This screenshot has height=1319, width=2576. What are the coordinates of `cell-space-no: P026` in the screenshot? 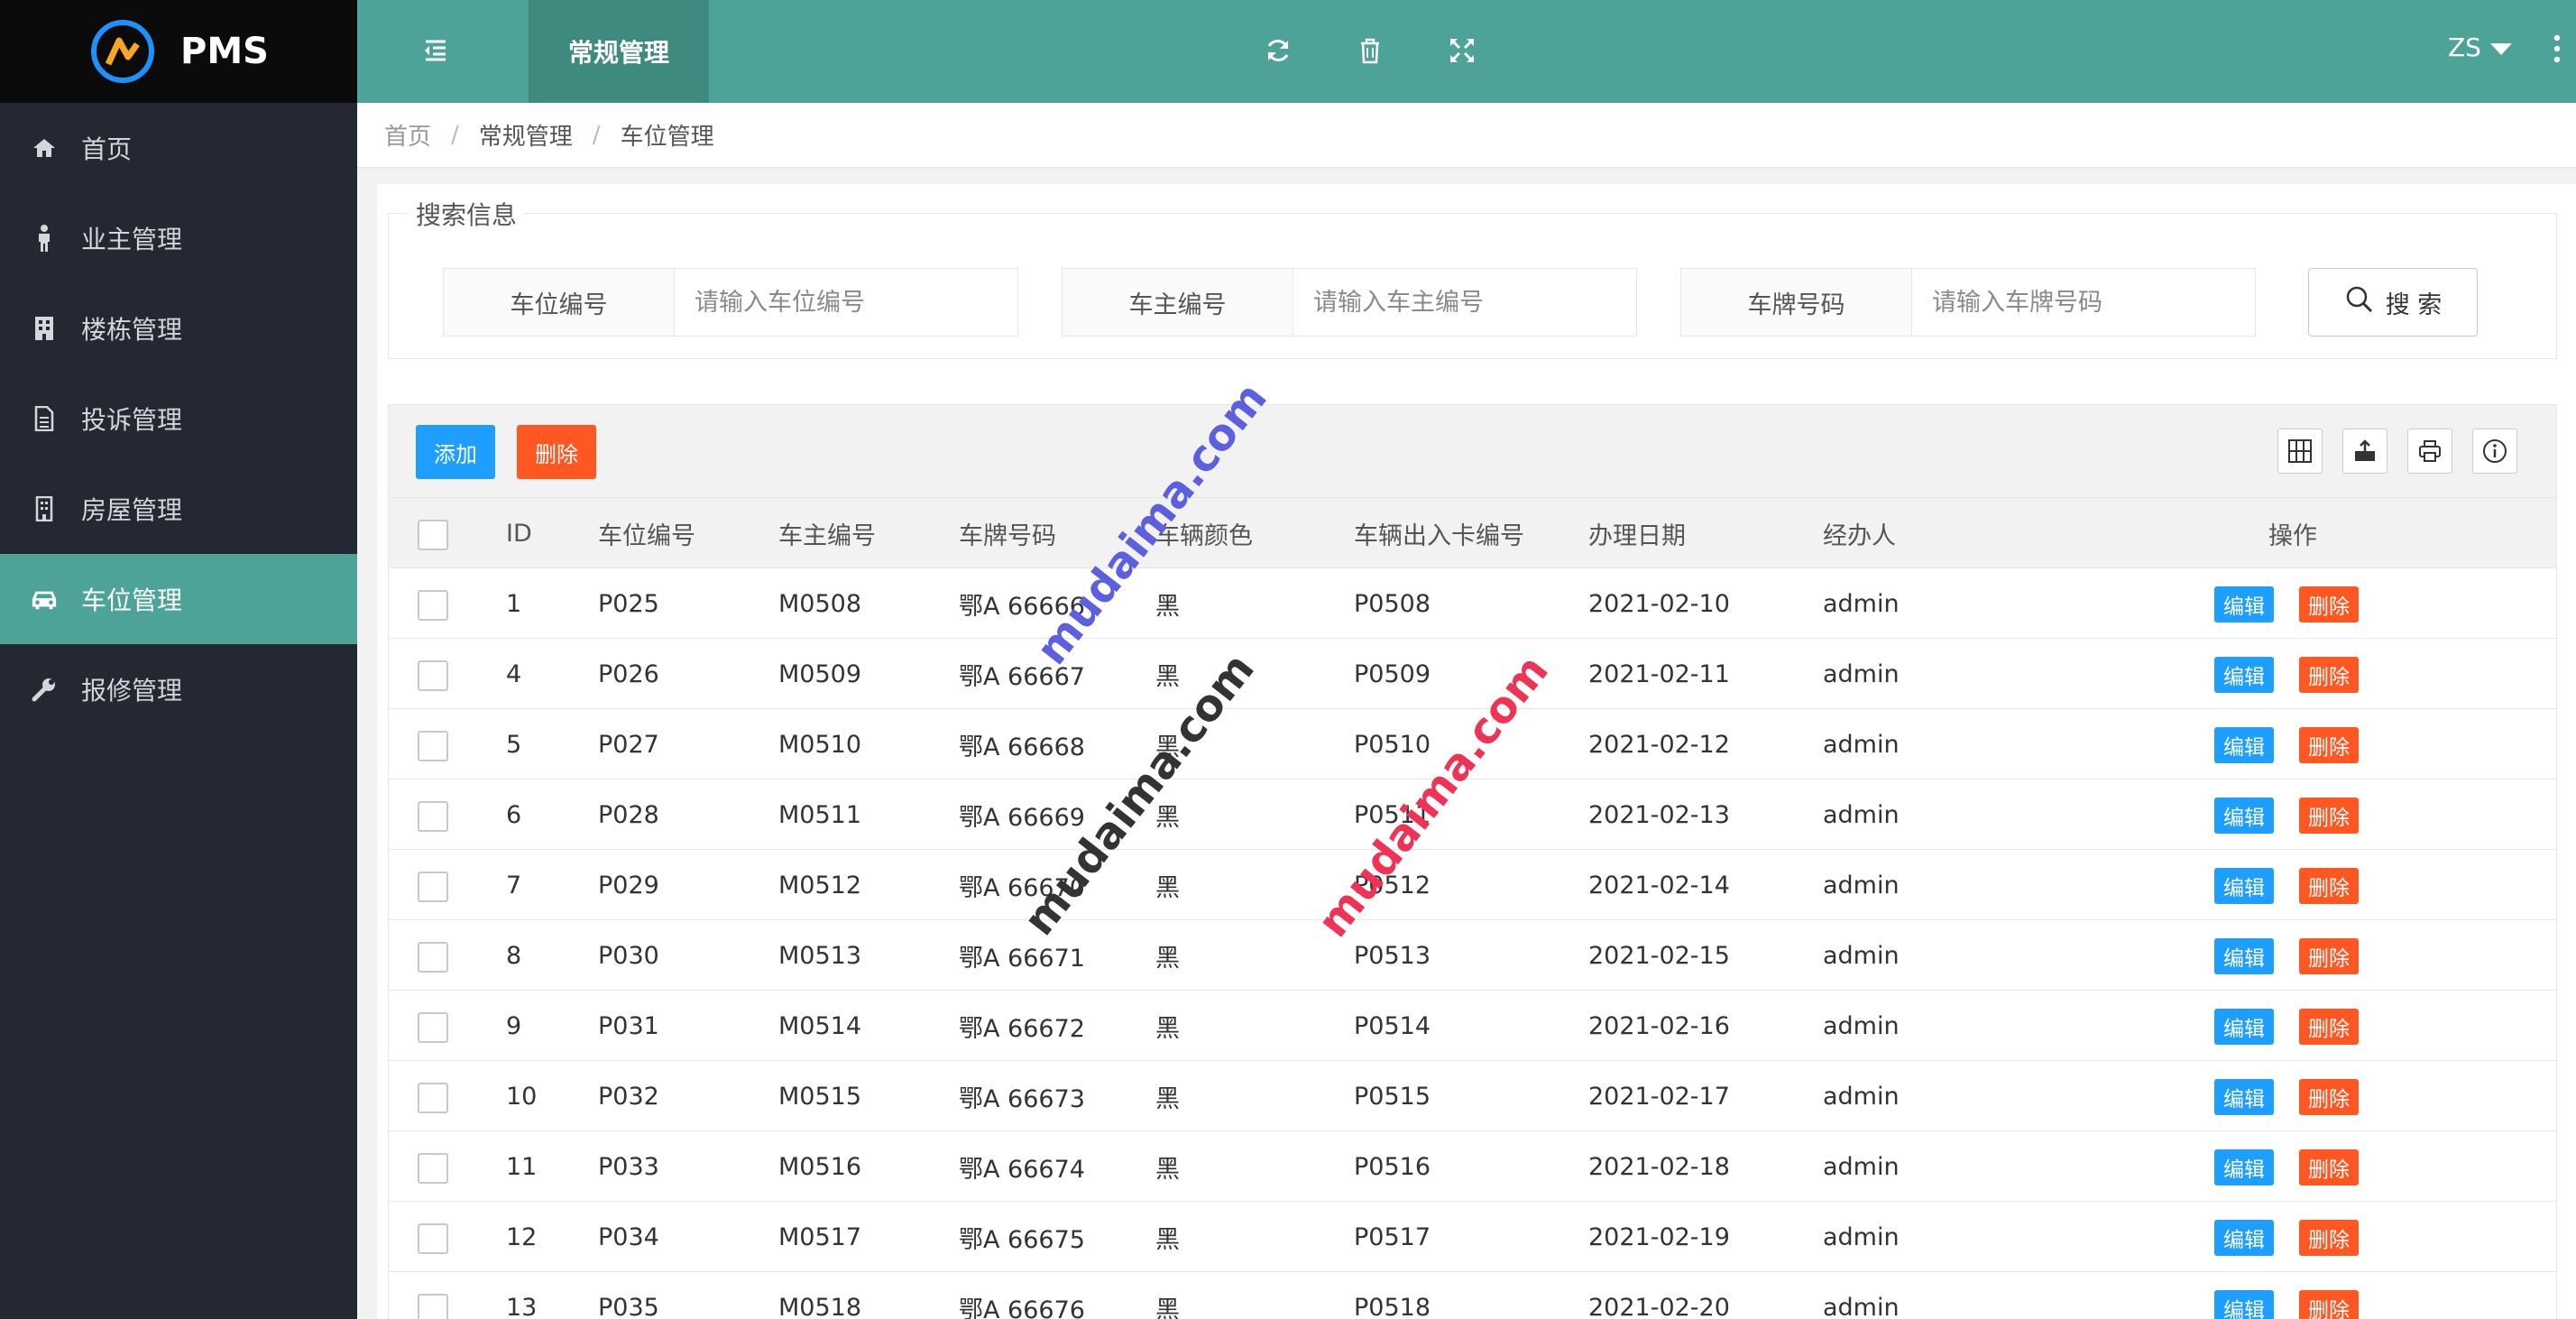 It's located at (628, 674).